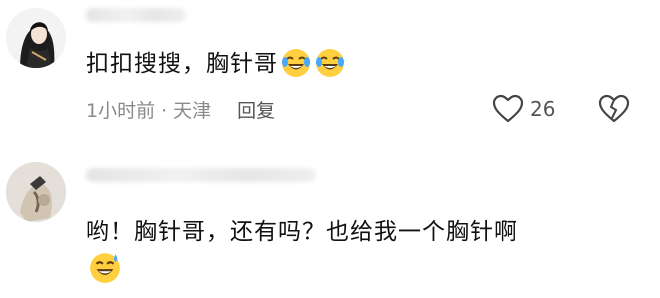  What do you see at coordinates (508, 108) in the screenshot?
I see `heart-icon` at bounding box center [508, 108].